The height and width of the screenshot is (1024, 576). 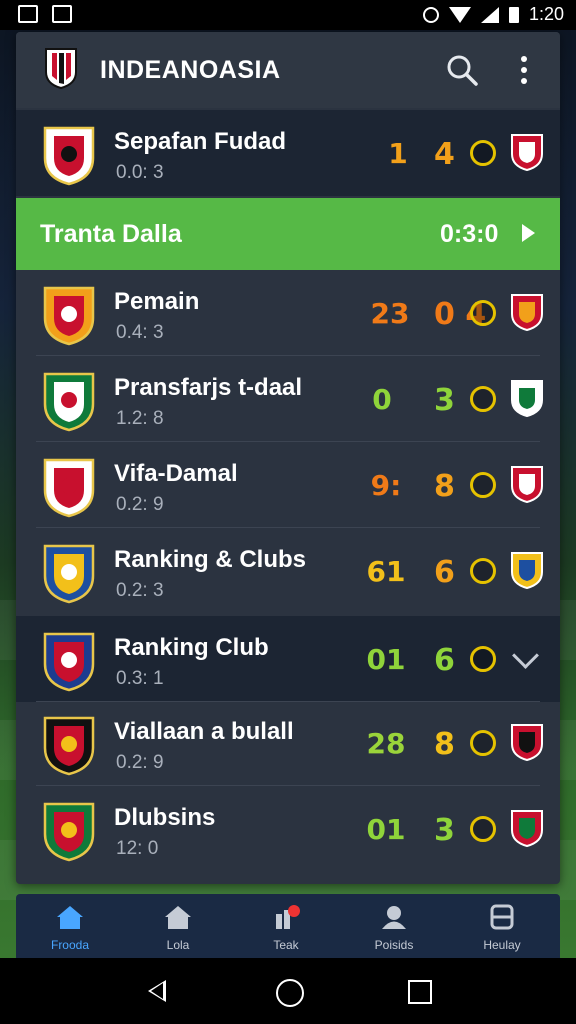 I want to click on score-left: 28, so click(x=386, y=743).